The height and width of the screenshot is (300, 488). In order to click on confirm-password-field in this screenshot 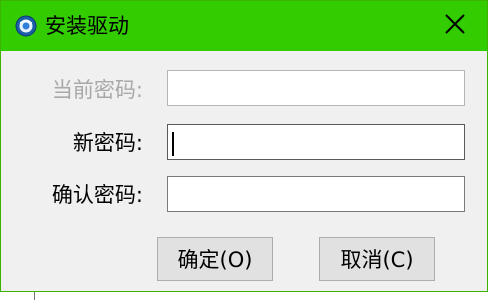, I will do `click(316, 194)`.